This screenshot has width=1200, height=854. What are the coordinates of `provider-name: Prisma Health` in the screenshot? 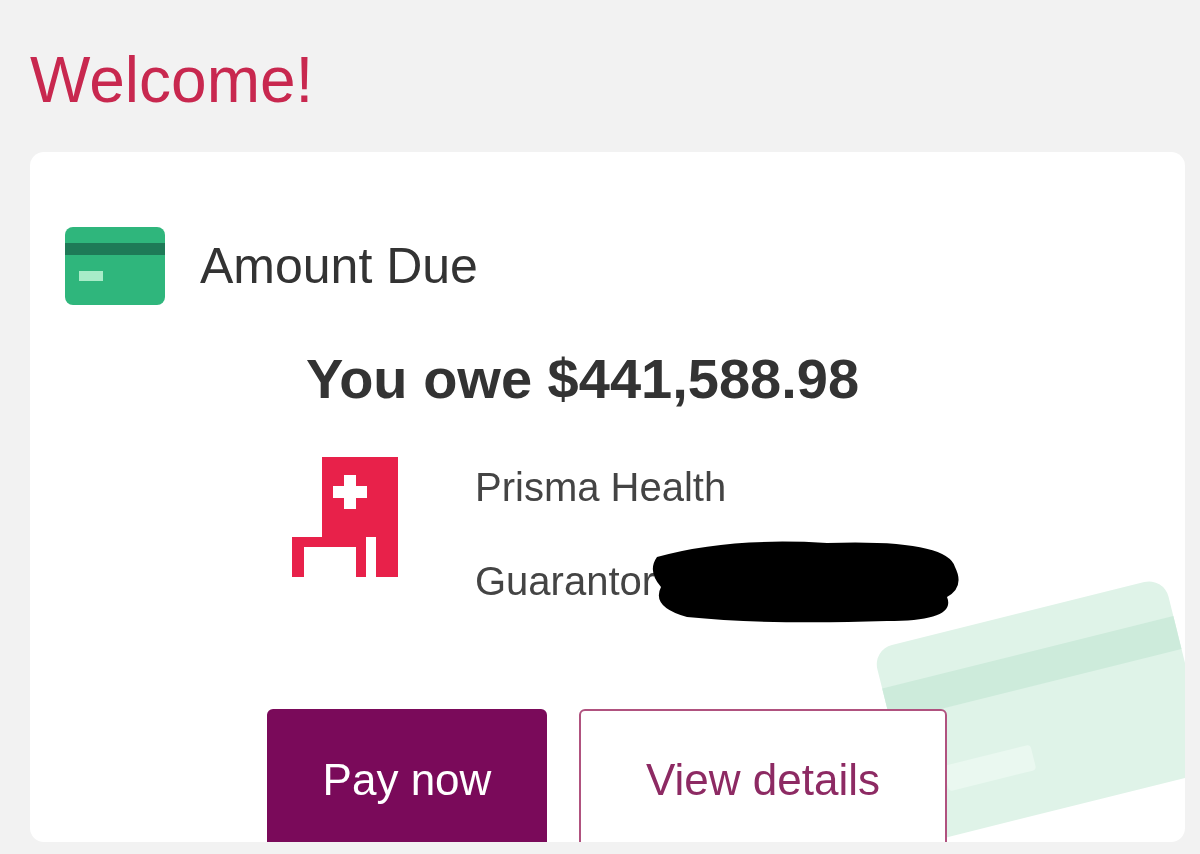 It's located at (601, 487).